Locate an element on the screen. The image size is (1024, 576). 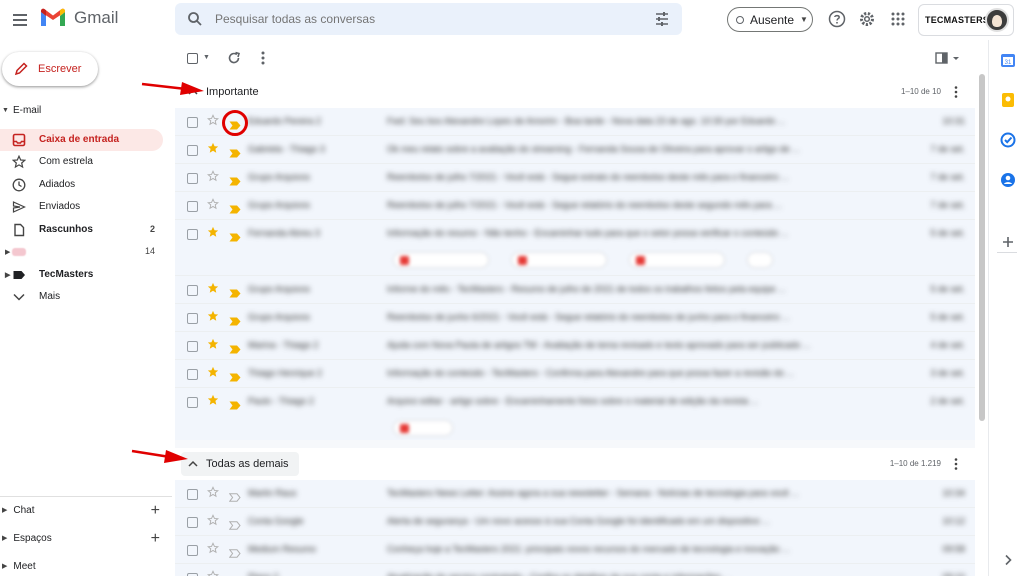
split-pane-icon is located at coordinates (949, 58).